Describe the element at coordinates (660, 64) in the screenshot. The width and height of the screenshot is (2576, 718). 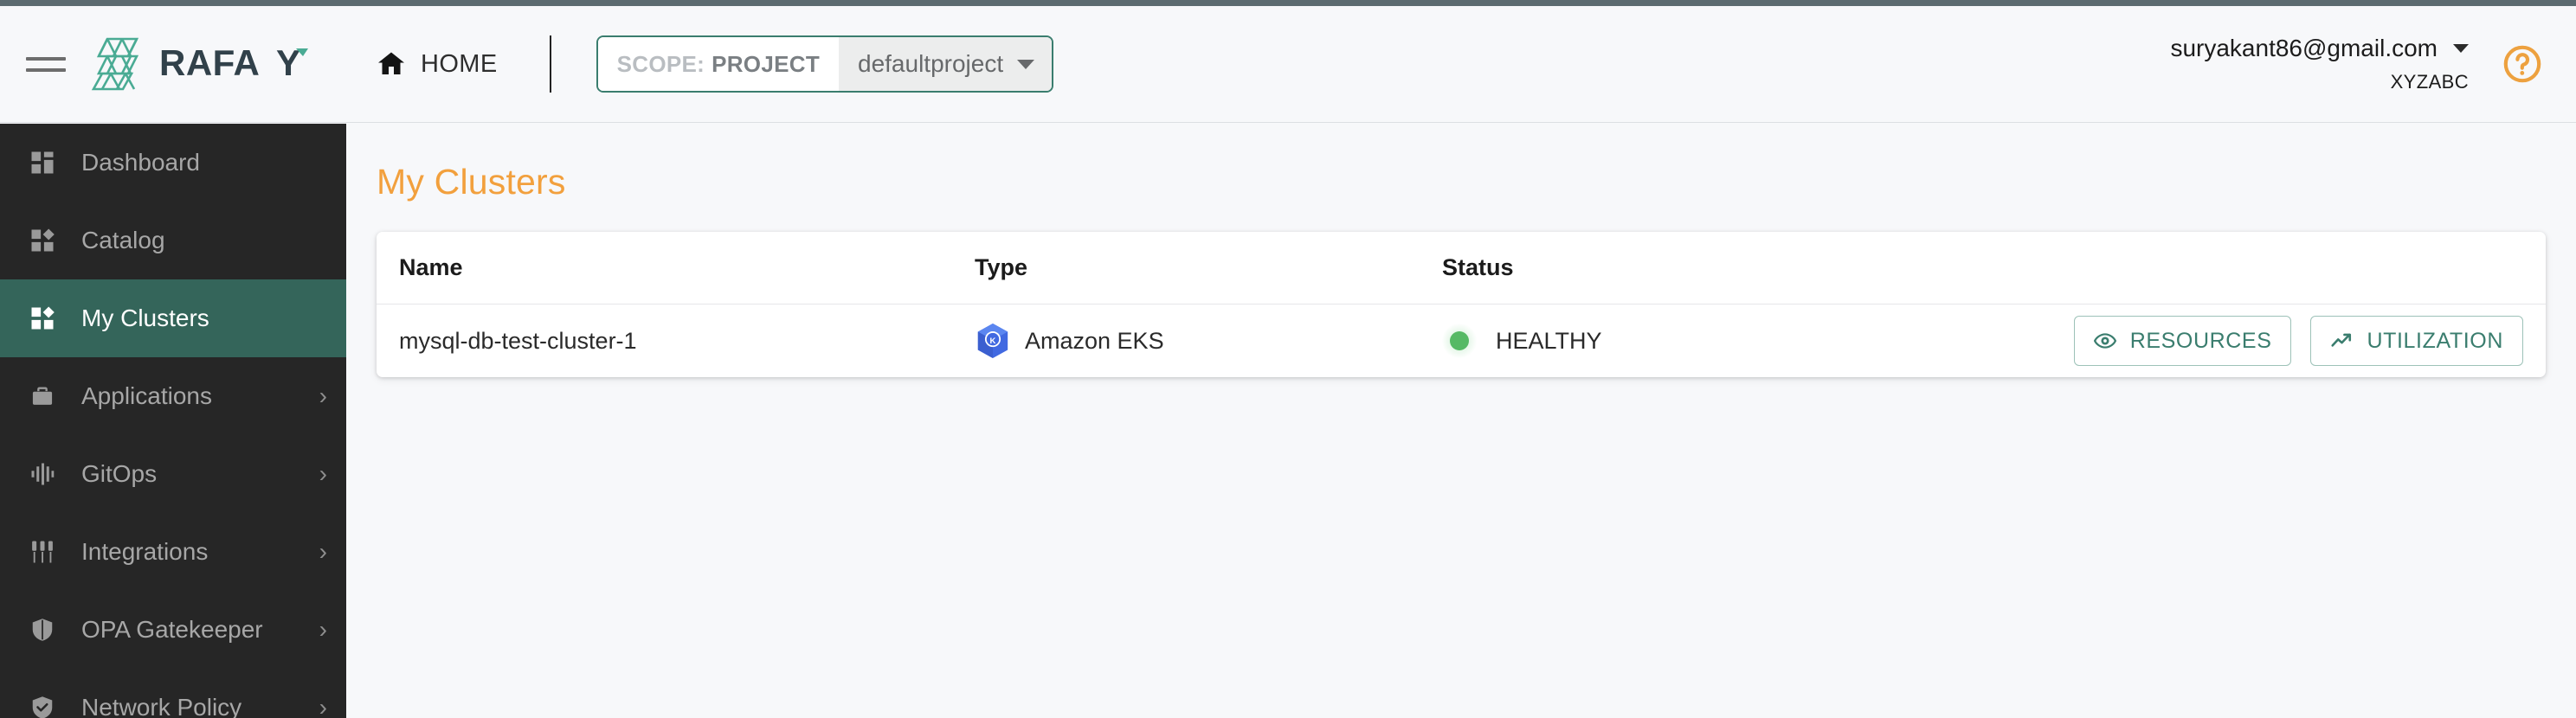
I see `scope-label: SCOPE:` at that location.